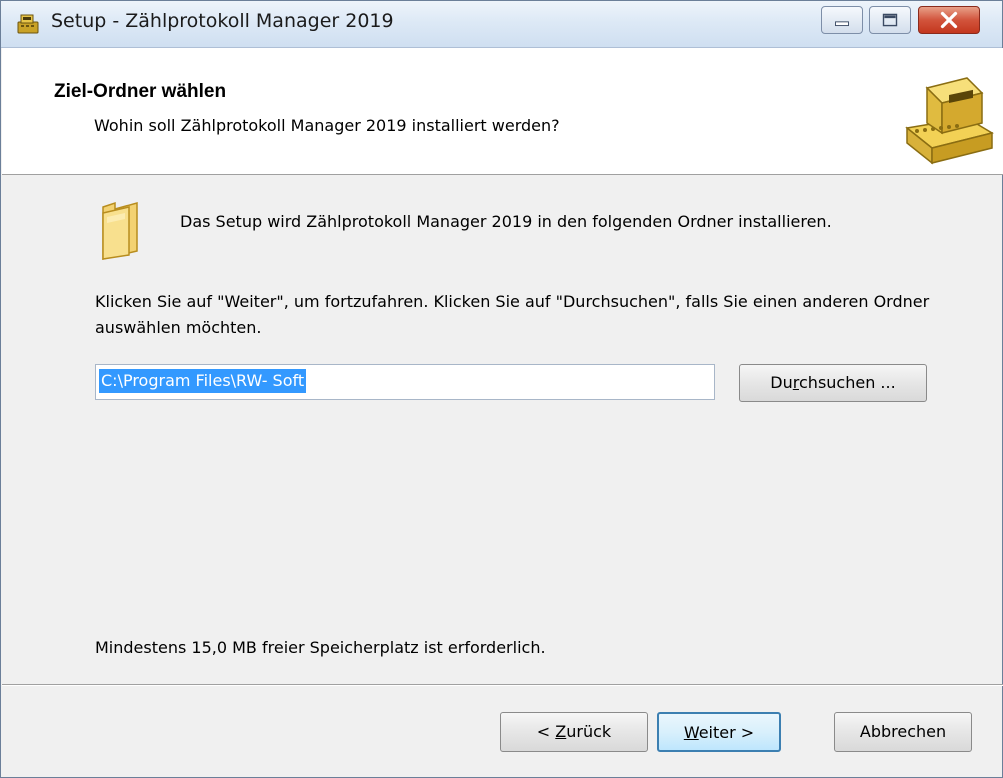  What do you see at coordinates (501, 24) in the screenshot?
I see `title-bar: Setup - Zählprotokoll Manager 2019` at bounding box center [501, 24].